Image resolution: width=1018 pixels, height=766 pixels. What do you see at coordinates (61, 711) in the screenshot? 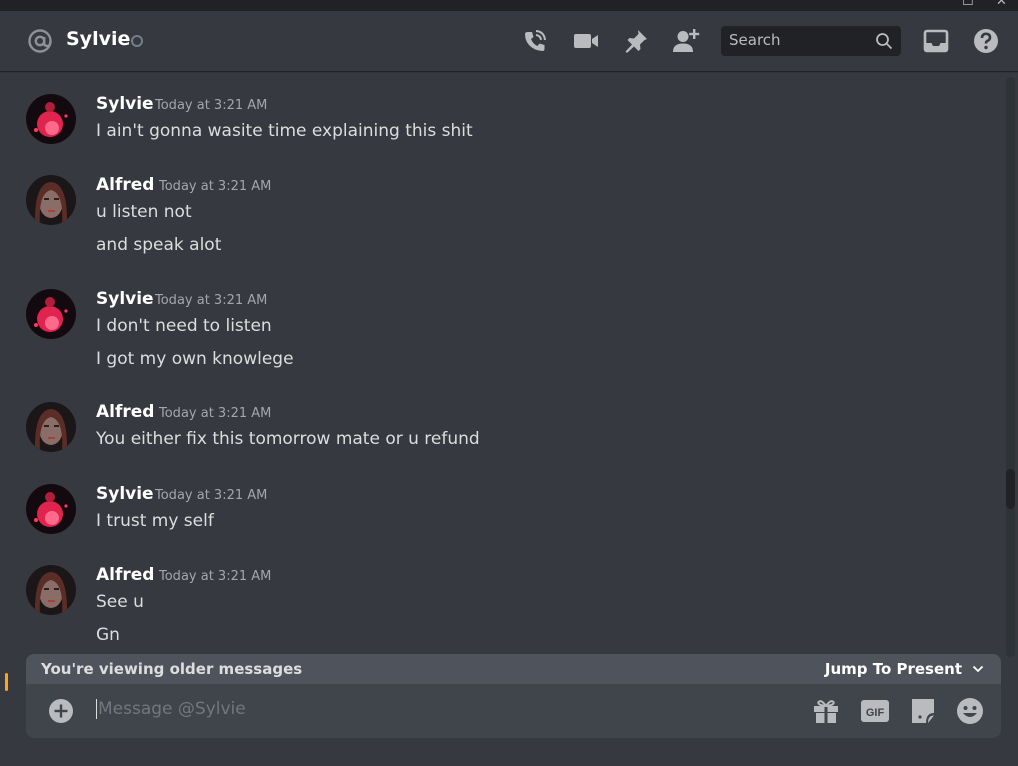
I see `upload-plus-icon` at bounding box center [61, 711].